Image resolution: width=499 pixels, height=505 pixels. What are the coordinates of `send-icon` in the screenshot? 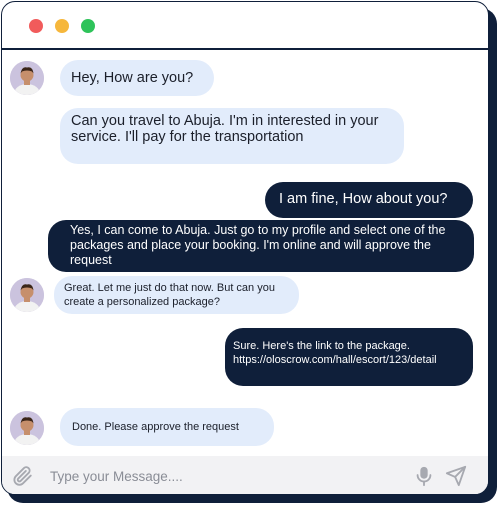 It's located at (456, 476).